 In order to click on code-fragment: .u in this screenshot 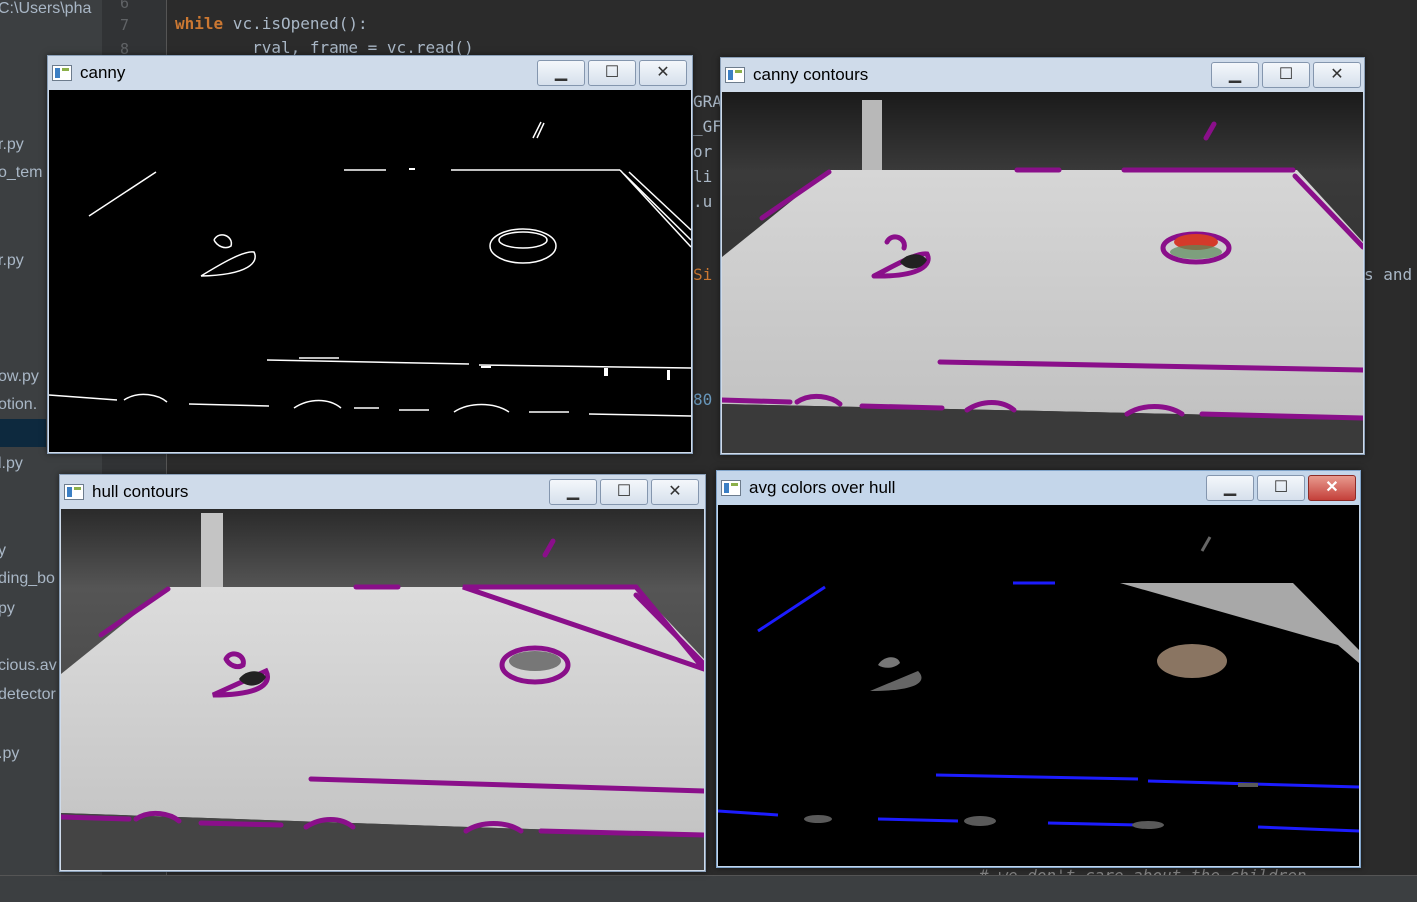, I will do `click(703, 201)`.